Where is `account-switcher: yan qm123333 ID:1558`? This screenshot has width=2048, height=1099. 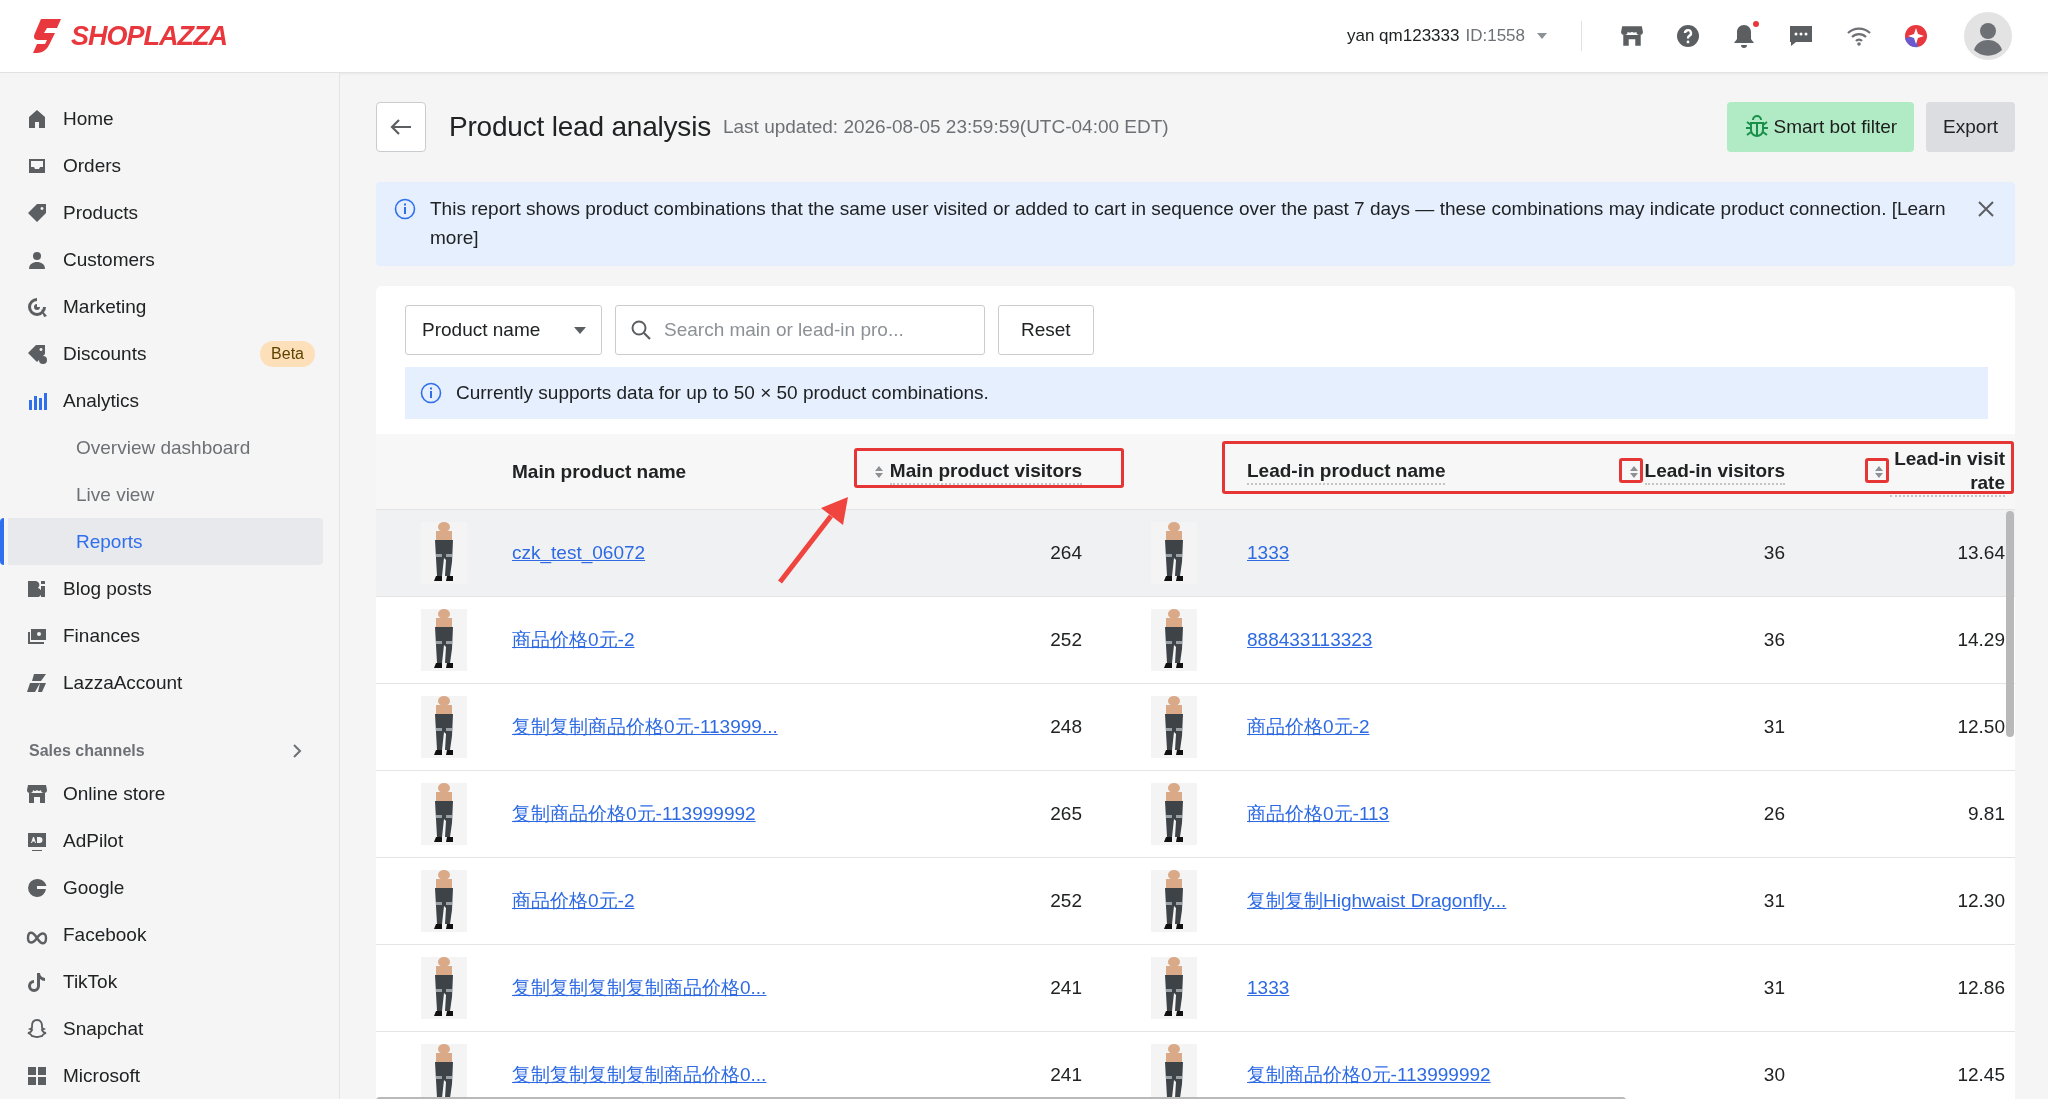
account-switcher: yan qm123333 ID:1558 is located at coordinates (1449, 36).